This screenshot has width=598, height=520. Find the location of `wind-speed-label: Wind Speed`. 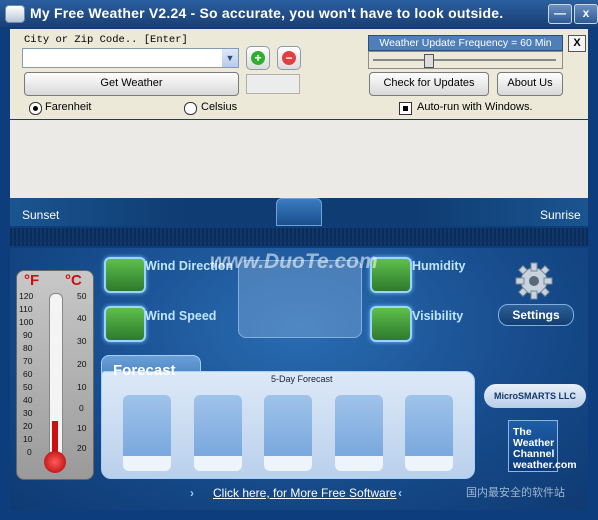

wind-speed-label: Wind Speed is located at coordinates (181, 316).